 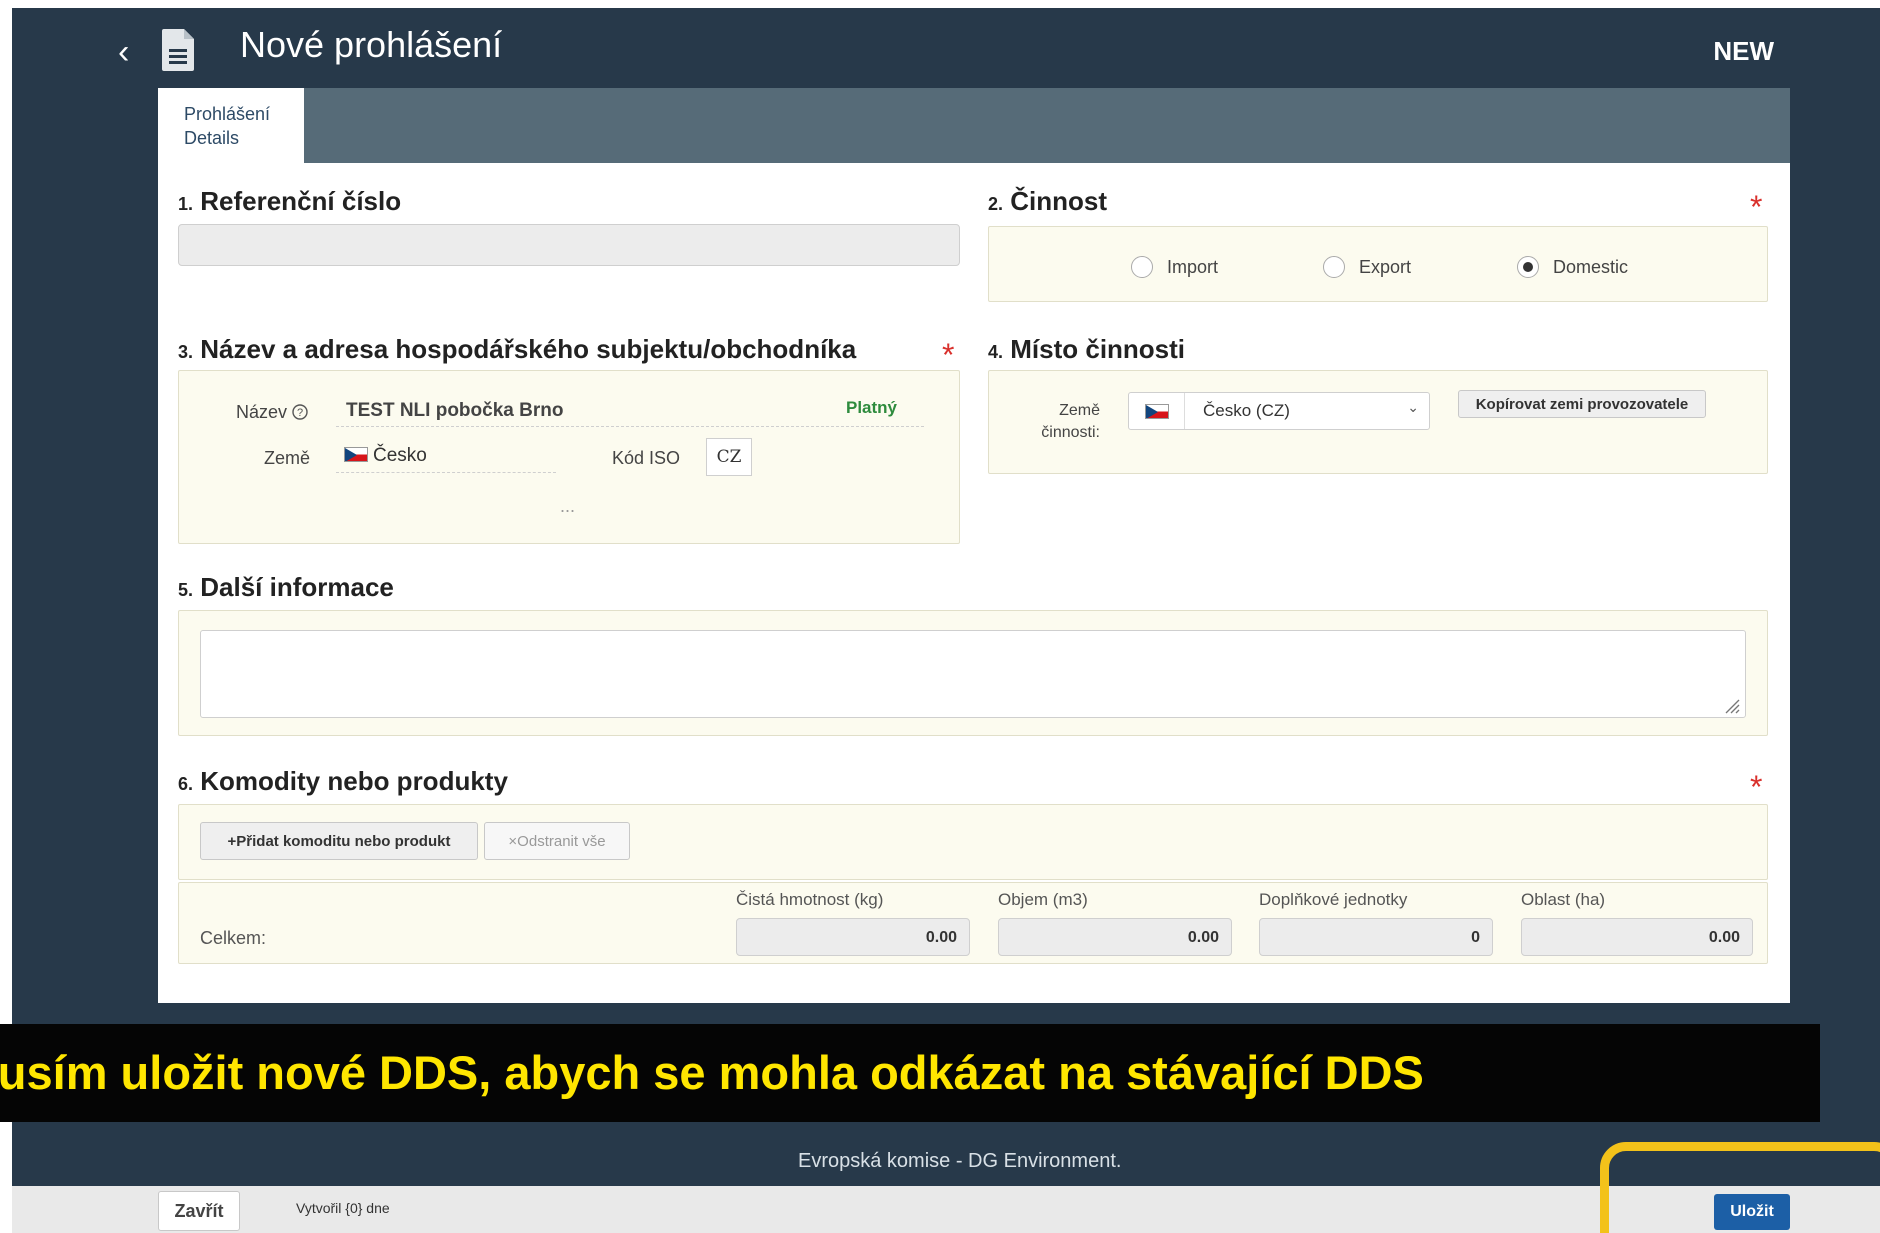 What do you see at coordinates (1743, 51) in the screenshot?
I see `status-badge: NEW` at bounding box center [1743, 51].